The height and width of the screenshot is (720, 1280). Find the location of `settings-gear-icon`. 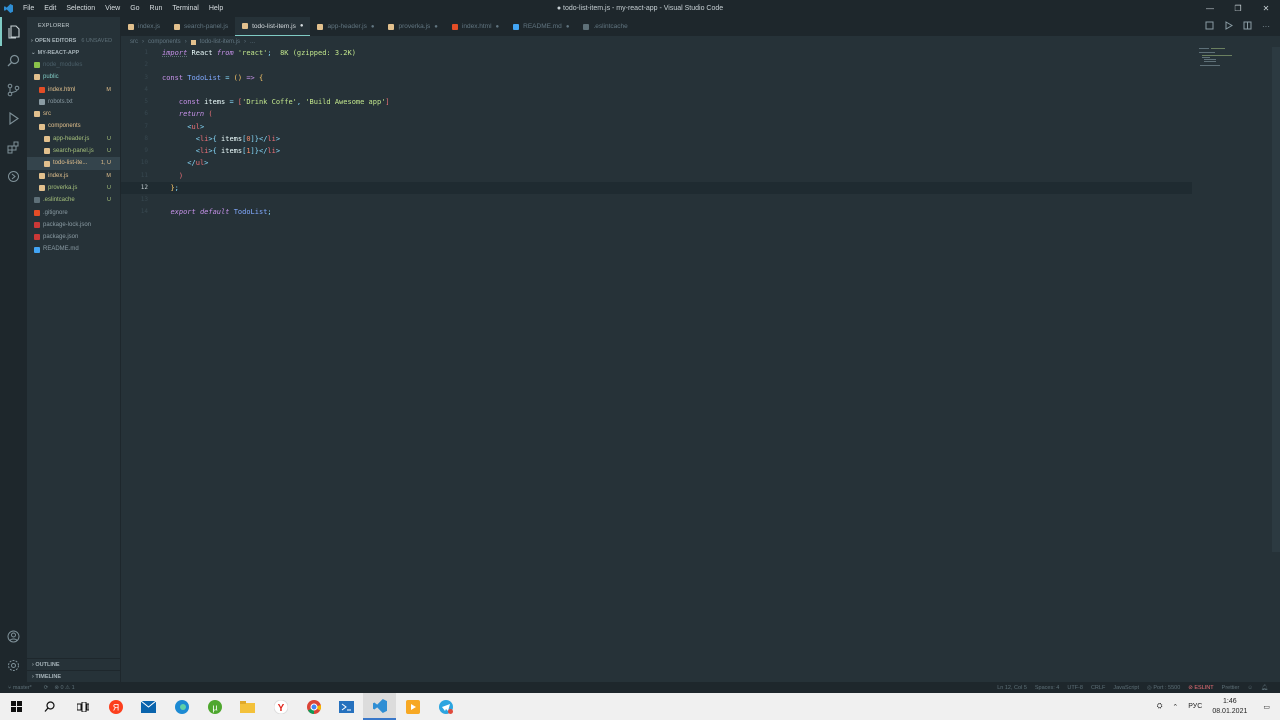

settings-gear-icon is located at coordinates (13, 665).